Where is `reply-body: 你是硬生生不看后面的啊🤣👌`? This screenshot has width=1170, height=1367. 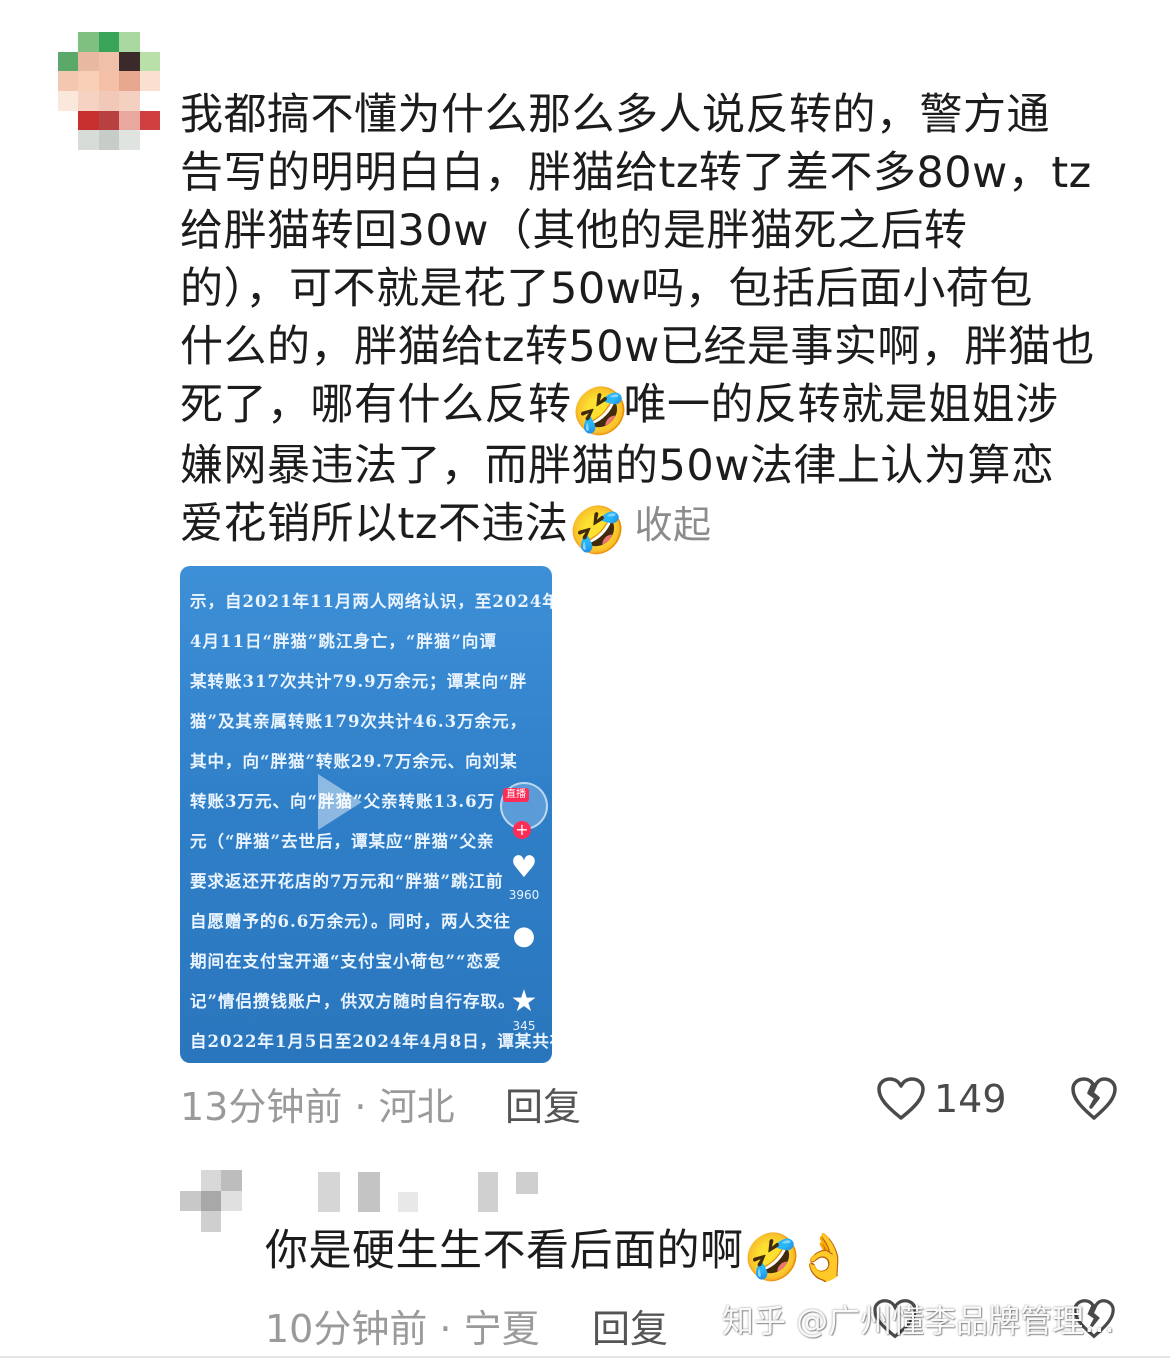 reply-body: 你是硬生生不看后面的啊🤣👌 is located at coordinates (559, 1253).